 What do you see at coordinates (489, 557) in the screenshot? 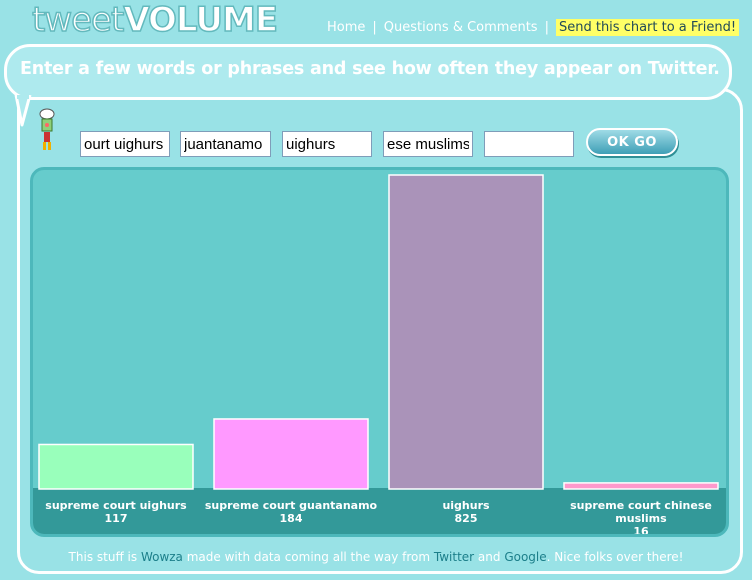
I see `footer-text: and` at bounding box center [489, 557].